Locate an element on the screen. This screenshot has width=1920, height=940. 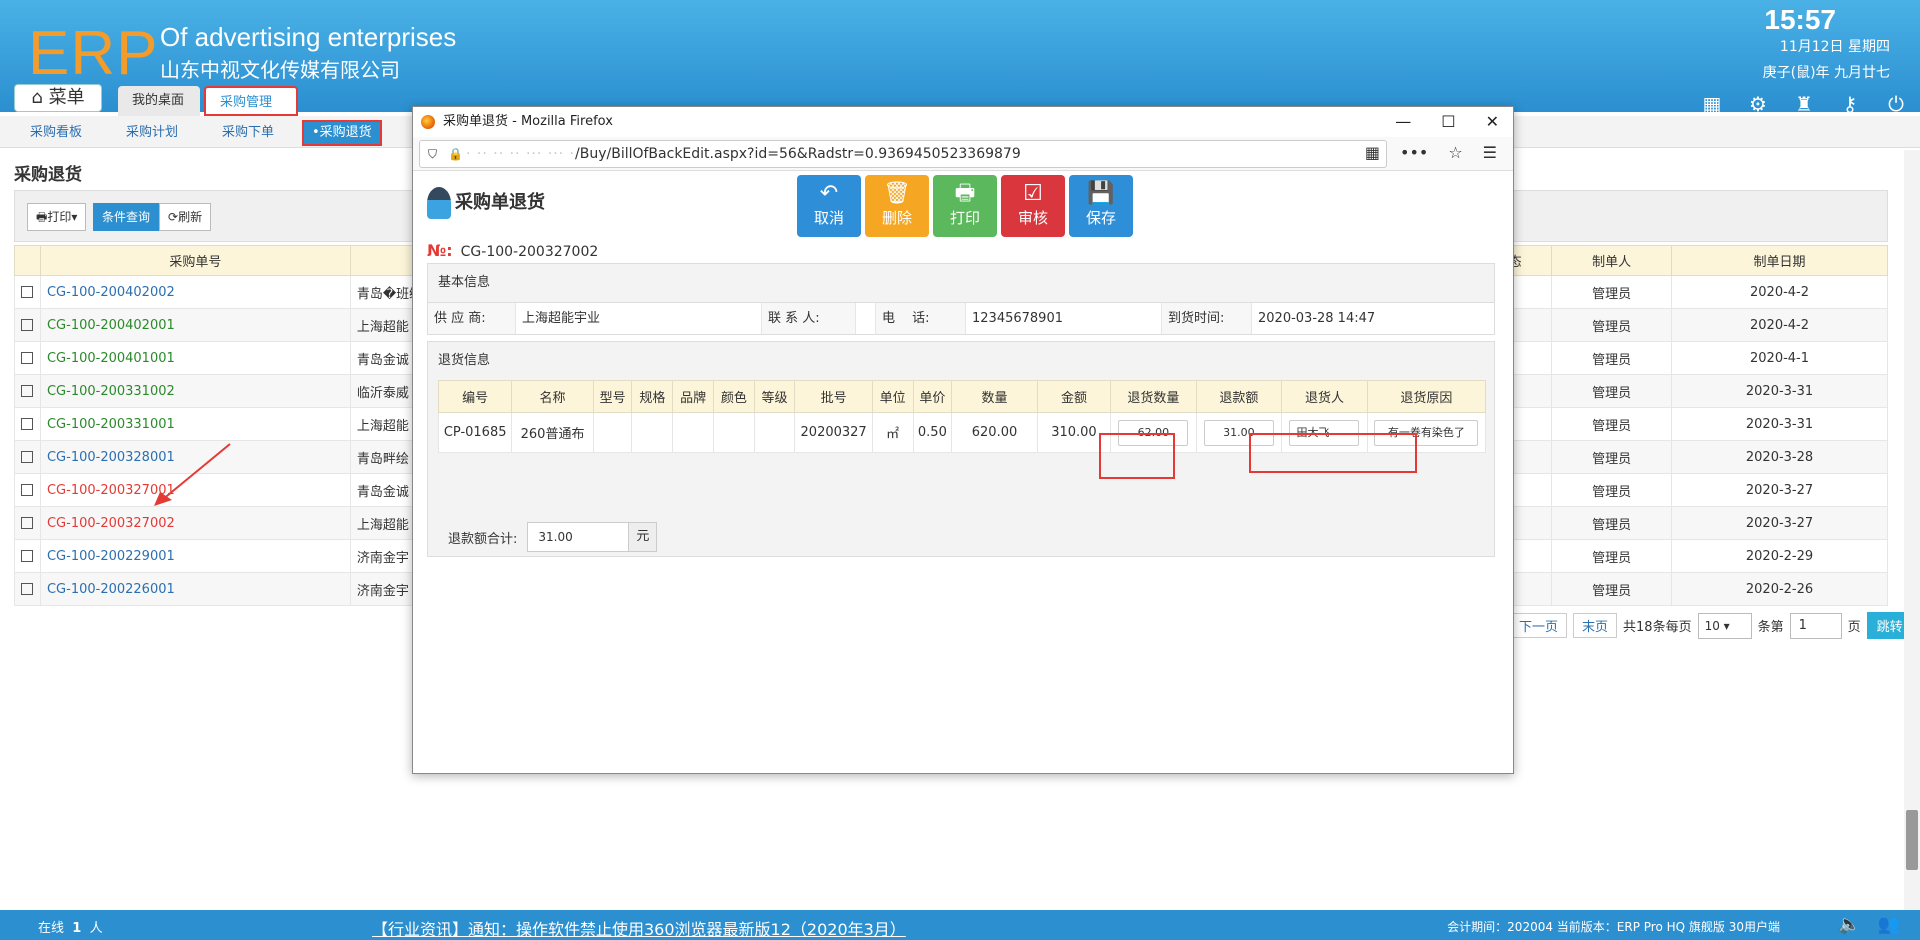
refund-total-input: 31.00 is located at coordinates (578, 537).